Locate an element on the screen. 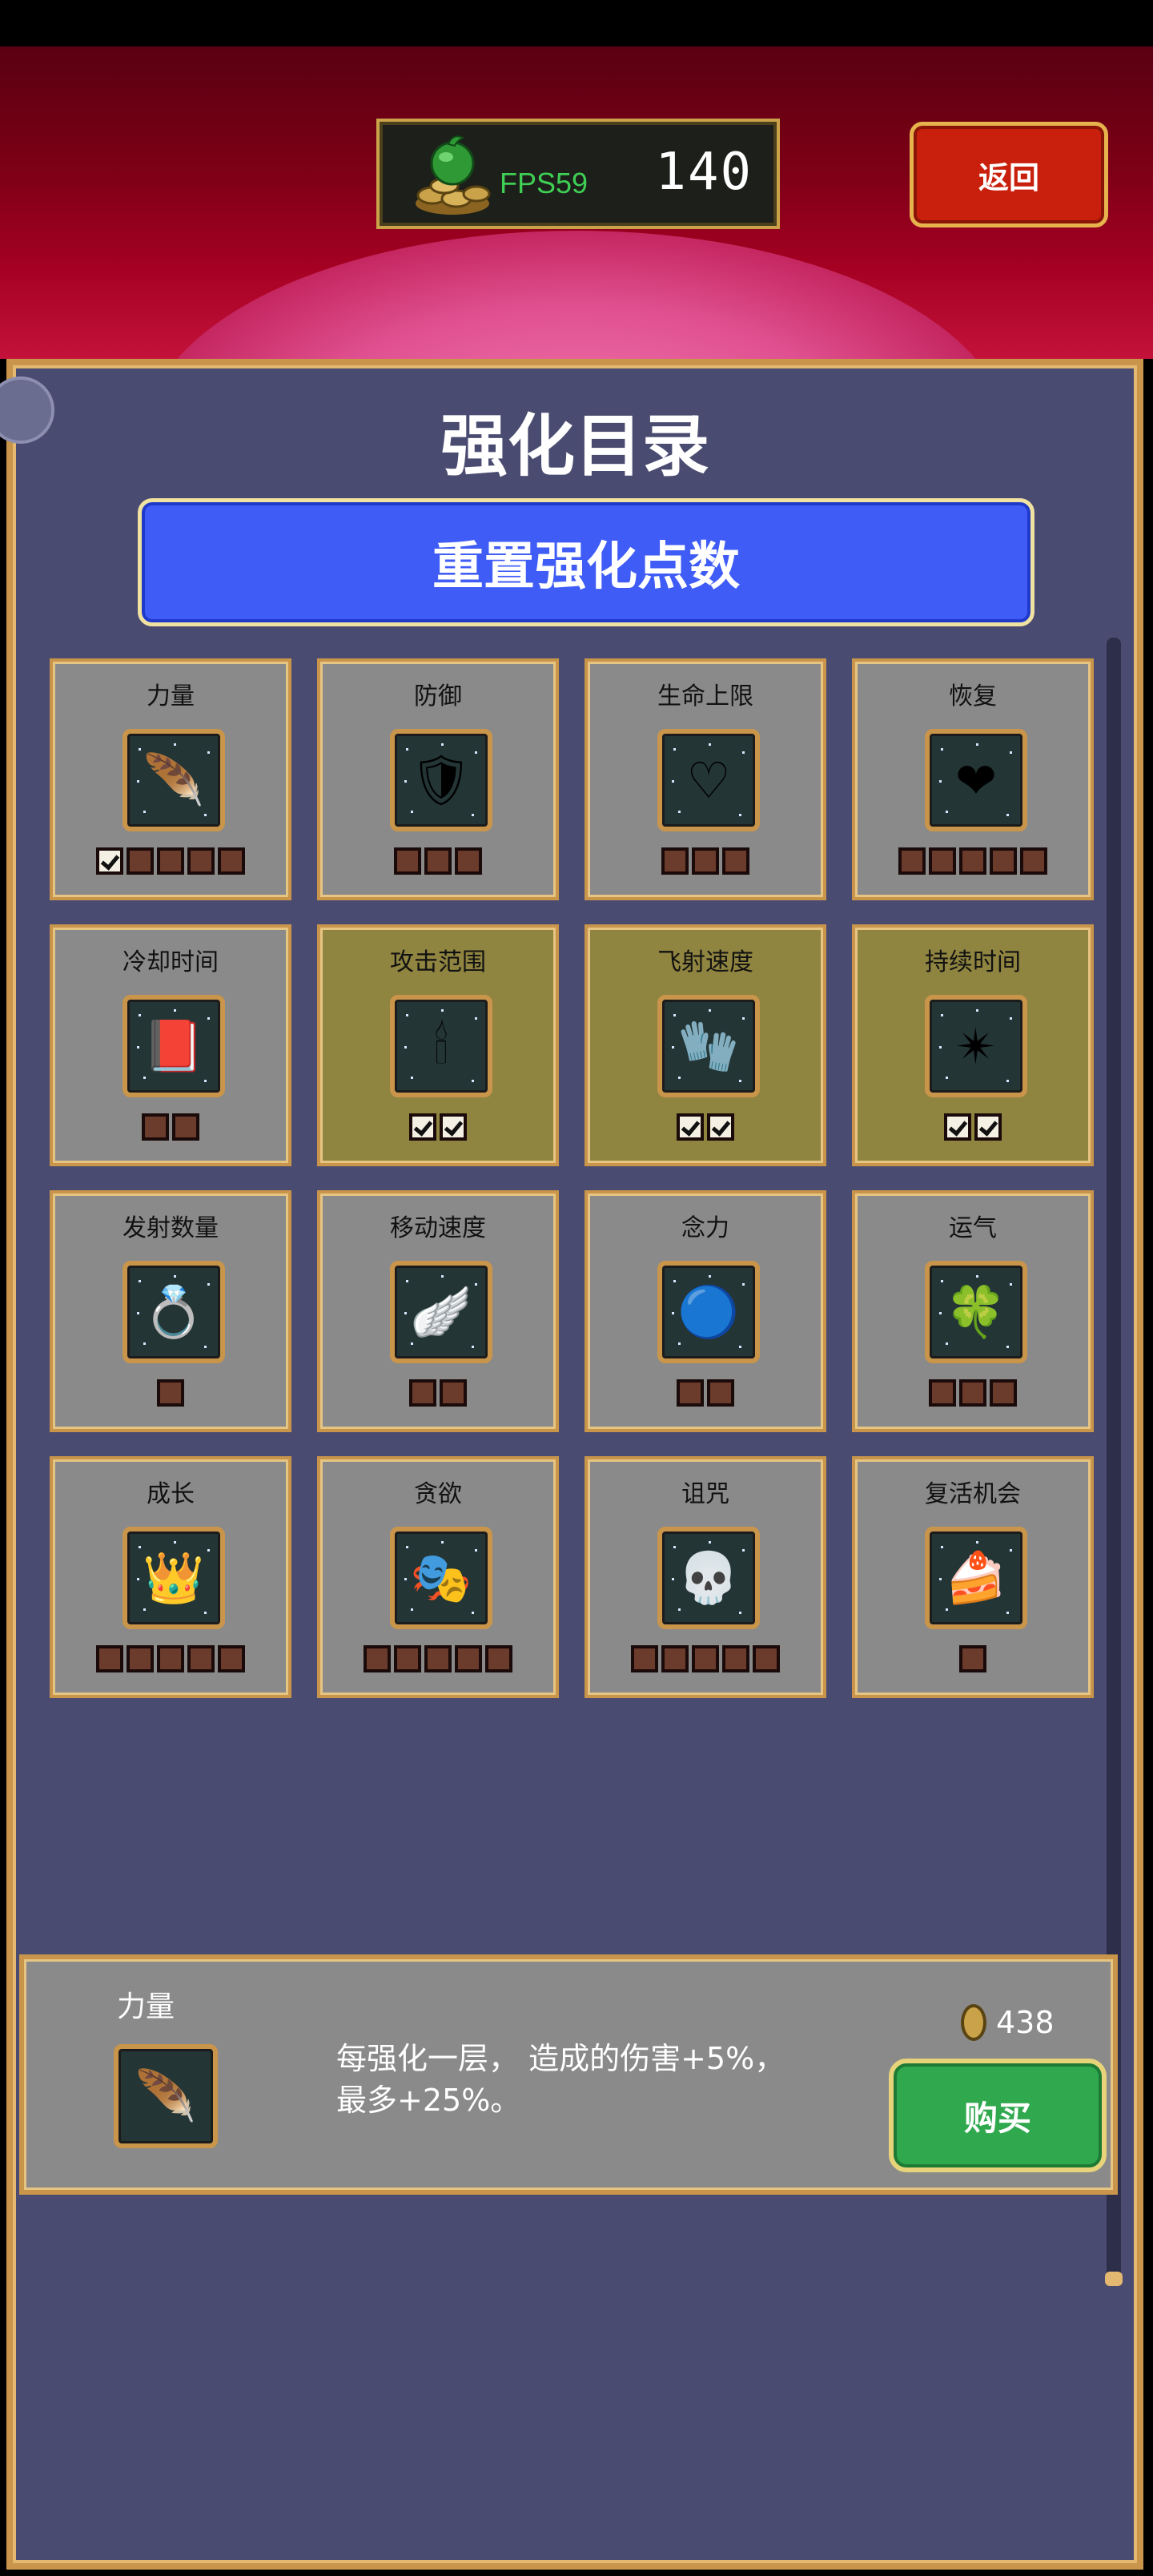  icon-glyph: 💍 is located at coordinates (174, 1311).